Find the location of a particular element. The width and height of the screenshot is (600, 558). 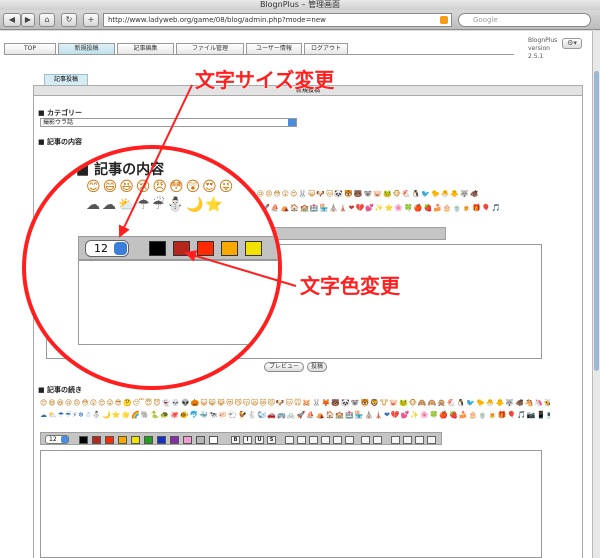

category-value: 撮影ウラ話 is located at coordinates (58, 122).